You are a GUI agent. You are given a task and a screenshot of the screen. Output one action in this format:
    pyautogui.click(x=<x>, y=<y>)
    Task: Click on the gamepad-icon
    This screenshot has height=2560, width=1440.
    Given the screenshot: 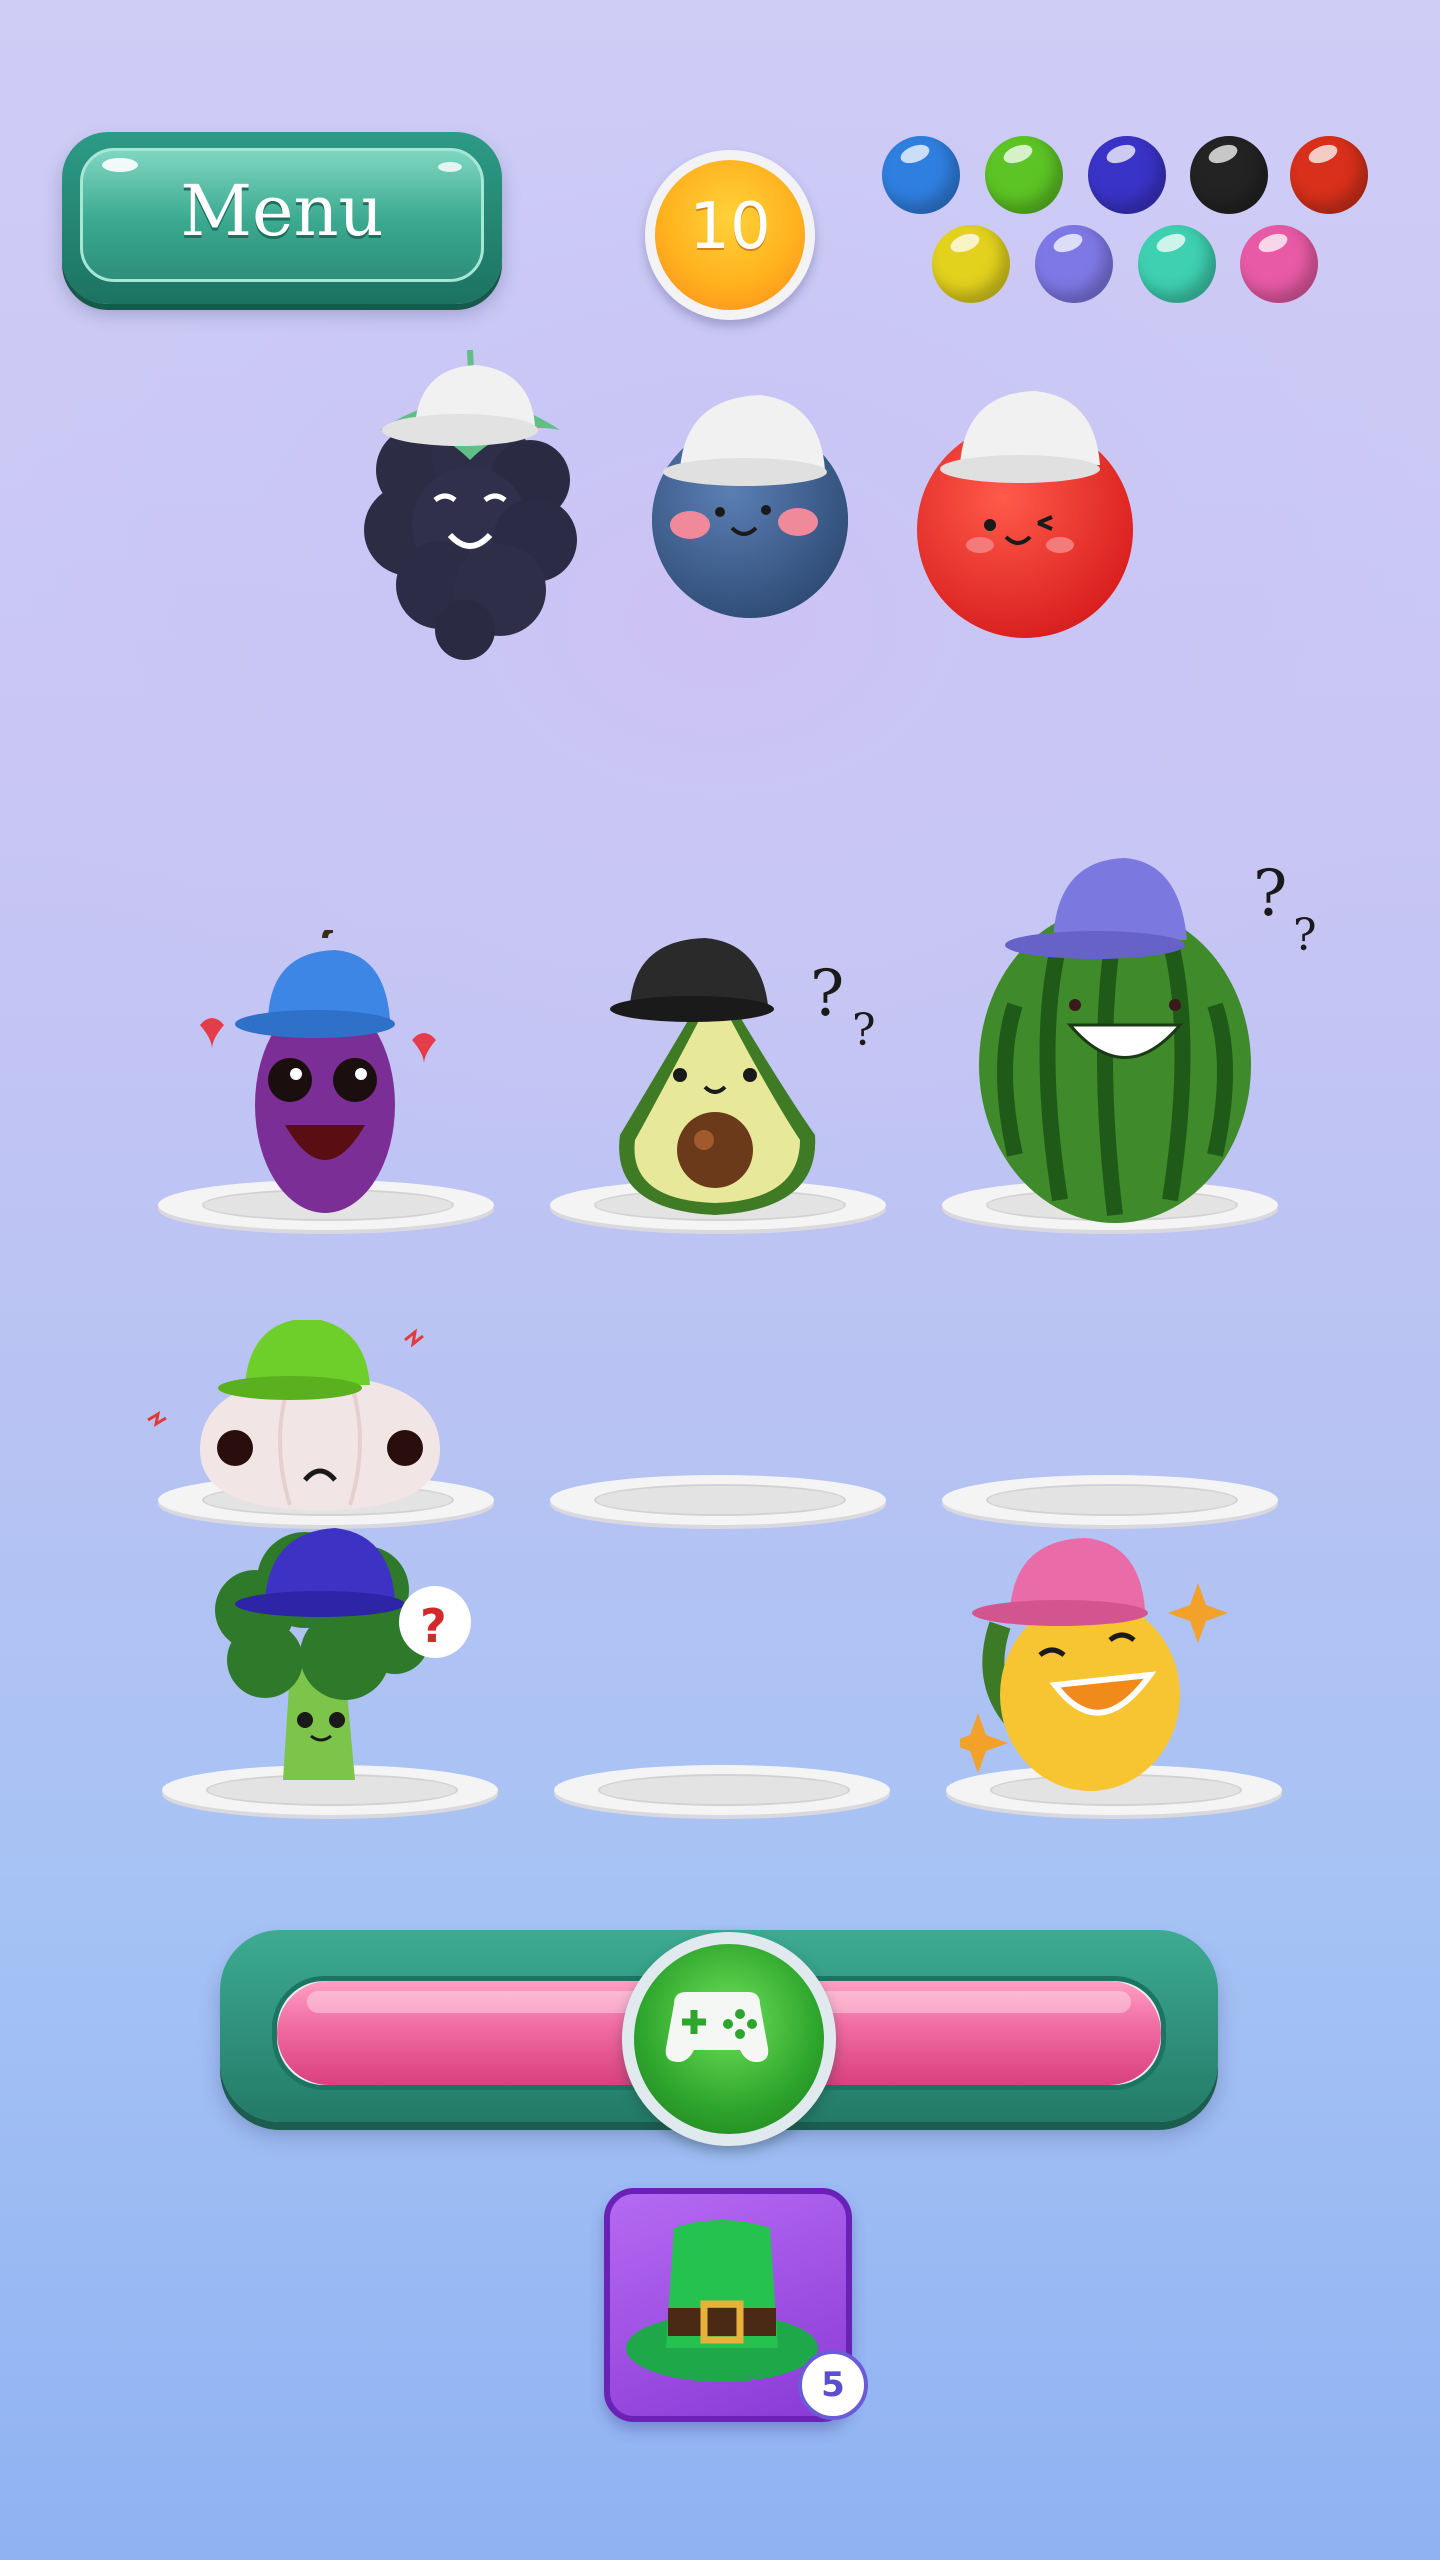 What is the action you would take?
    pyautogui.click(x=717, y=2027)
    